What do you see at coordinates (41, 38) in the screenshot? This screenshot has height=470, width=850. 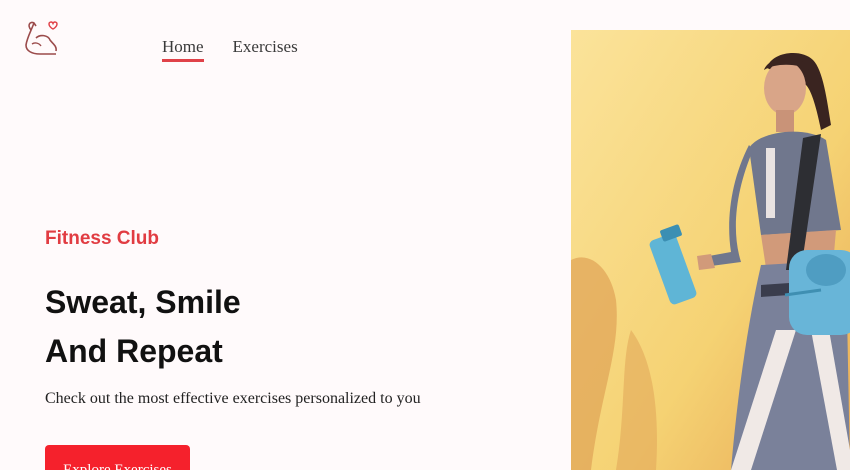 I see `logo-icon` at bounding box center [41, 38].